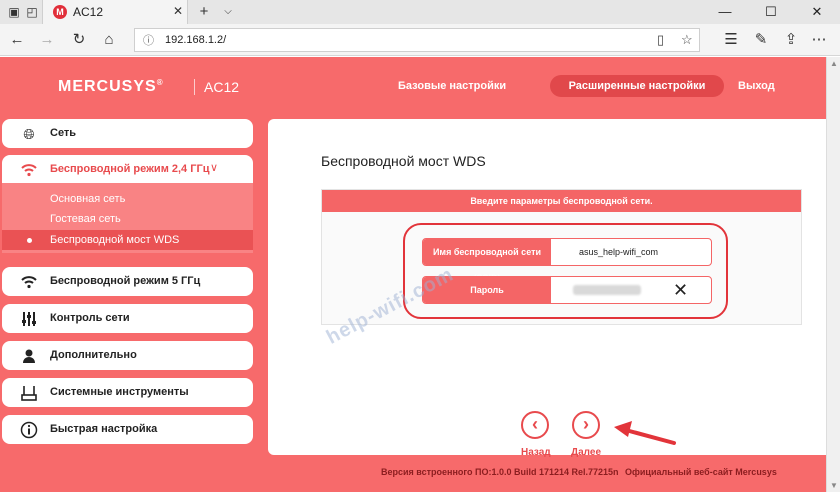 This screenshot has width=840, height=492. What do you see at coordinates (29, 240) in the screenshot?
I see `active-dot` at bounding box center [29, 240].